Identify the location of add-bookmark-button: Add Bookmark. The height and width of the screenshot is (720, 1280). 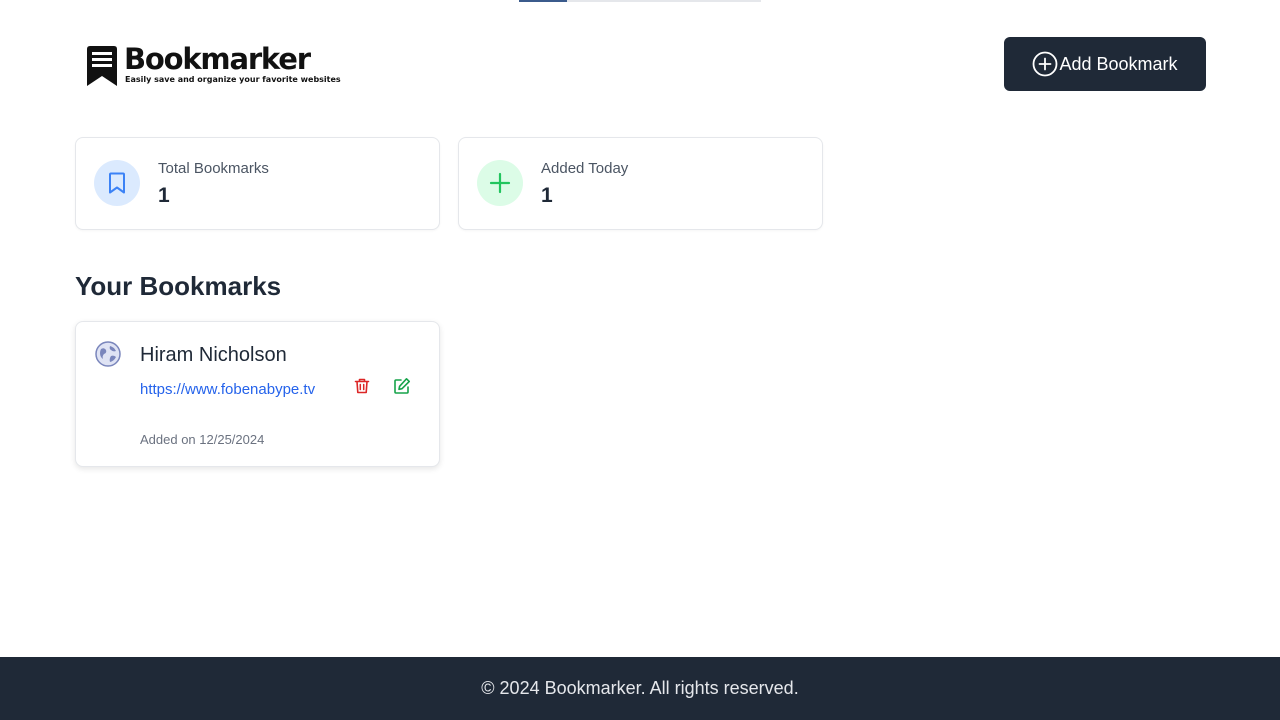
(1105, 64).